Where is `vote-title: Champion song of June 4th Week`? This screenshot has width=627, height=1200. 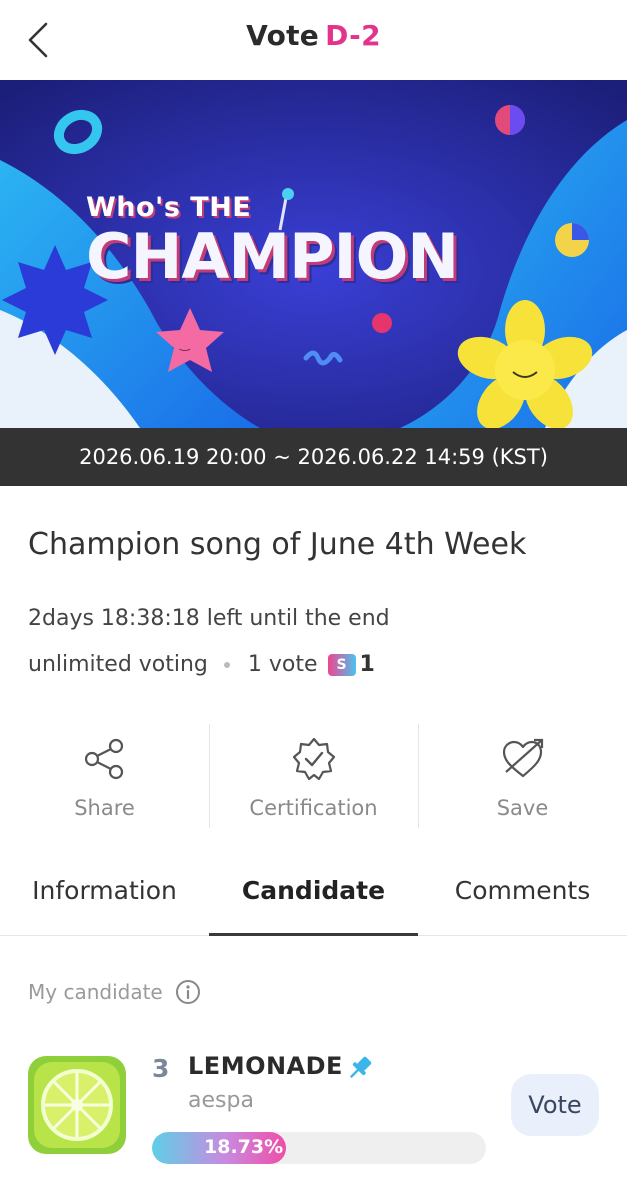 vote-title: Champion song of June 4th Week is located at coordinates (277, 544).